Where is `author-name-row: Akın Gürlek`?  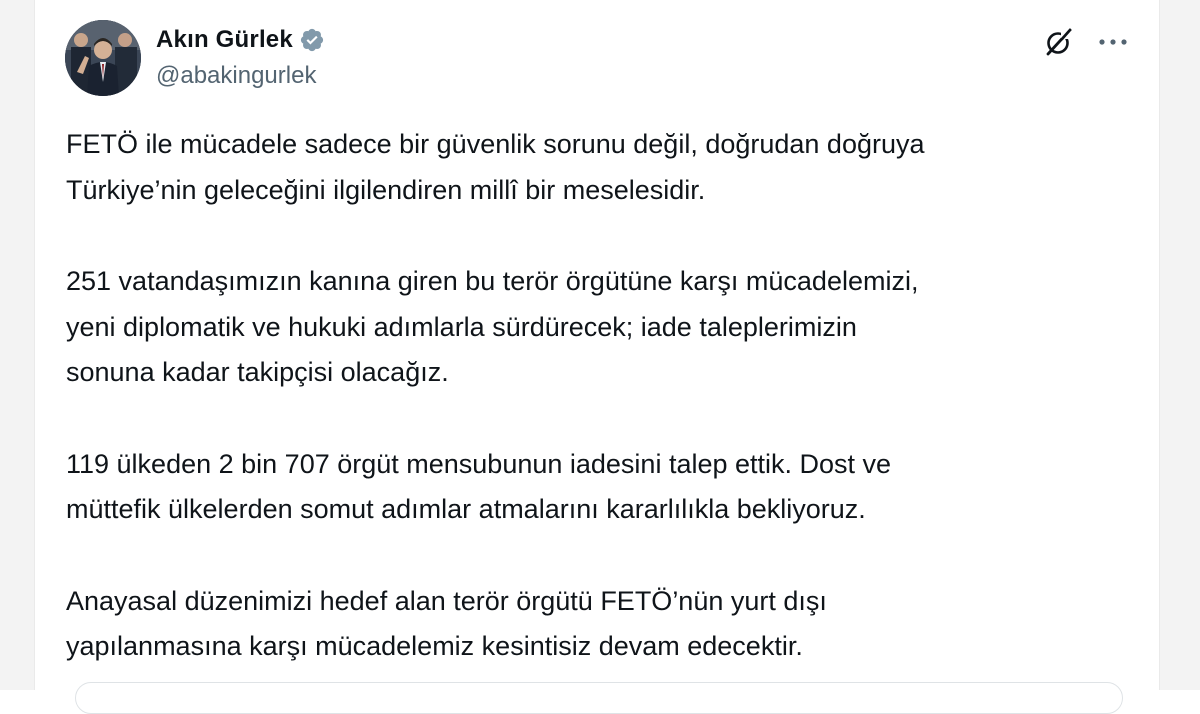 author-name-row: Akın Gürlek is located at coordinates (240, 40).